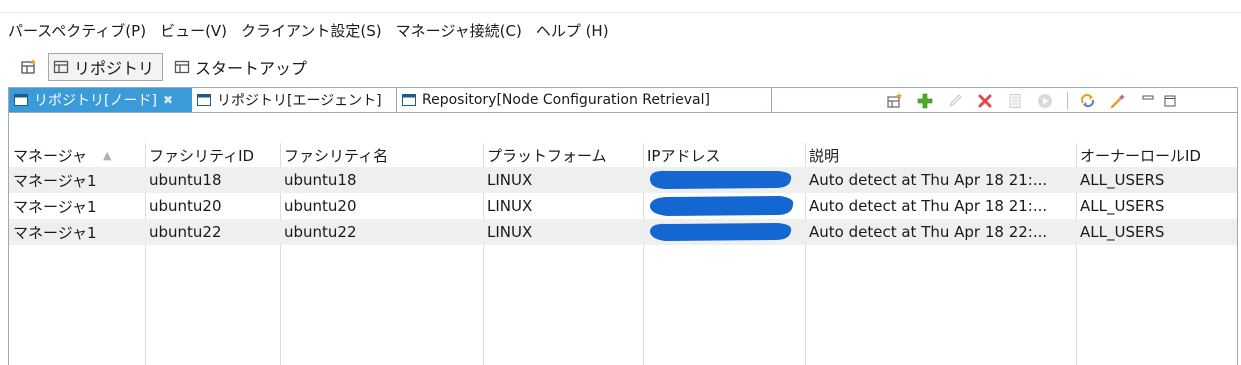 The width and height of the screenshot is (1241, 365). What do you see at coordinates (185, 180) in the screenshot?
I see `cell-facility-id: ubuntu18` at bounding box center [185, 180].